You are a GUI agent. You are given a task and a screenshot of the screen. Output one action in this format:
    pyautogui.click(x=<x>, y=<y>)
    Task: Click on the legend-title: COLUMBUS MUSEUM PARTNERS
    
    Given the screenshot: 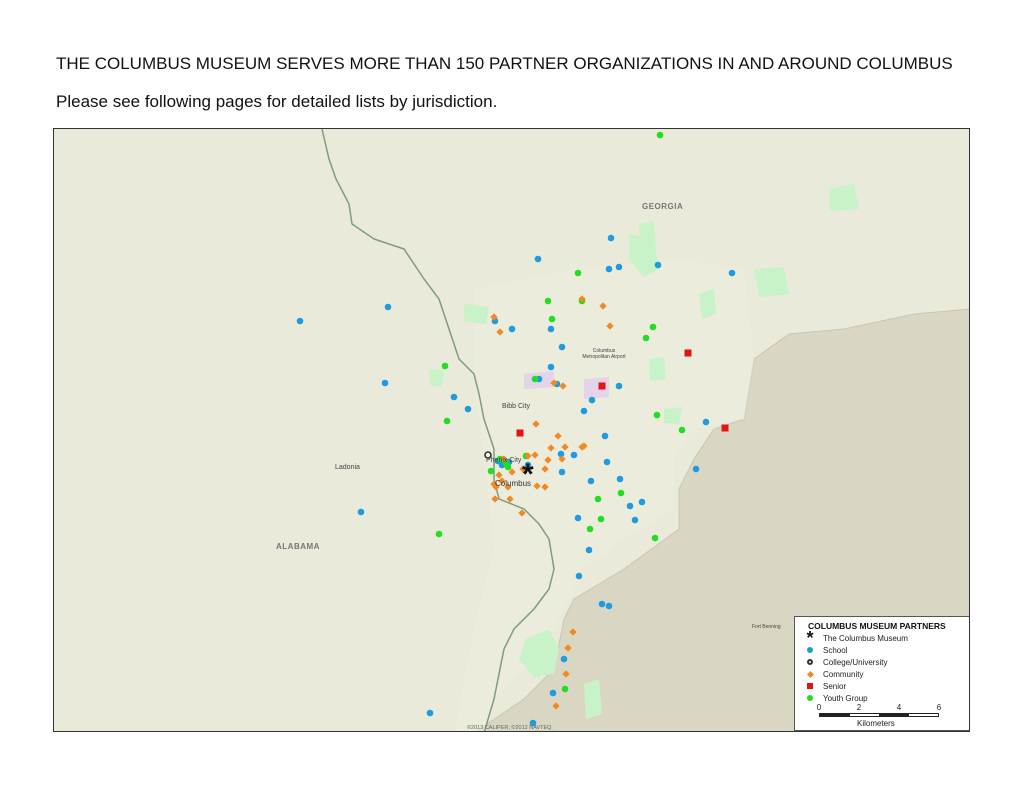 What is the action you would take?
    pyautogui.click(x=877, y=626)
    